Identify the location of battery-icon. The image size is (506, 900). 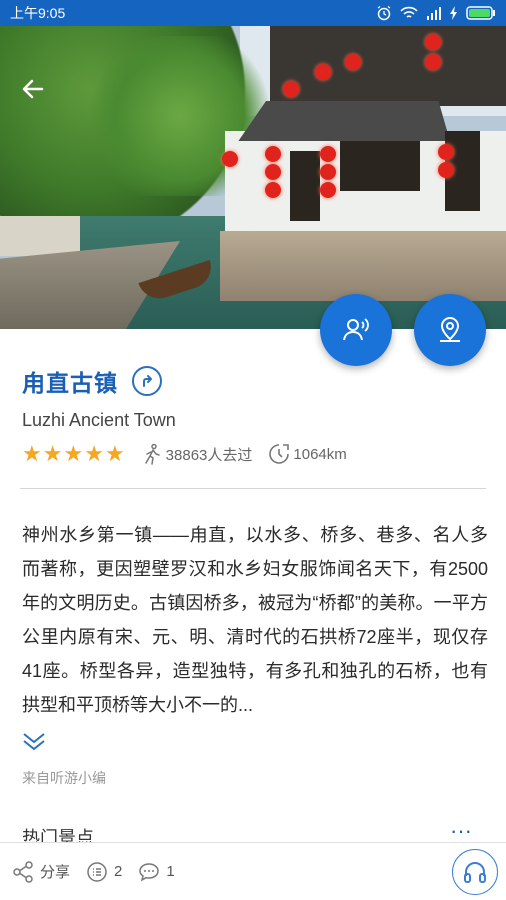
(481, 13).